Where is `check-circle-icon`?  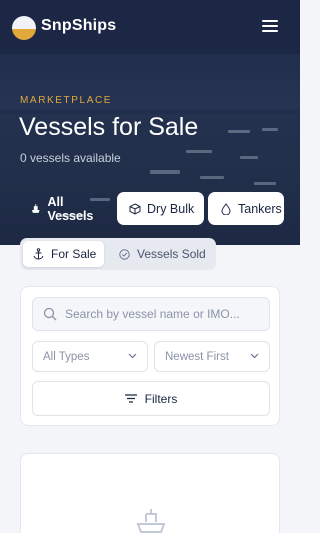
check-circle-icon is located at coordinates (124, 254).